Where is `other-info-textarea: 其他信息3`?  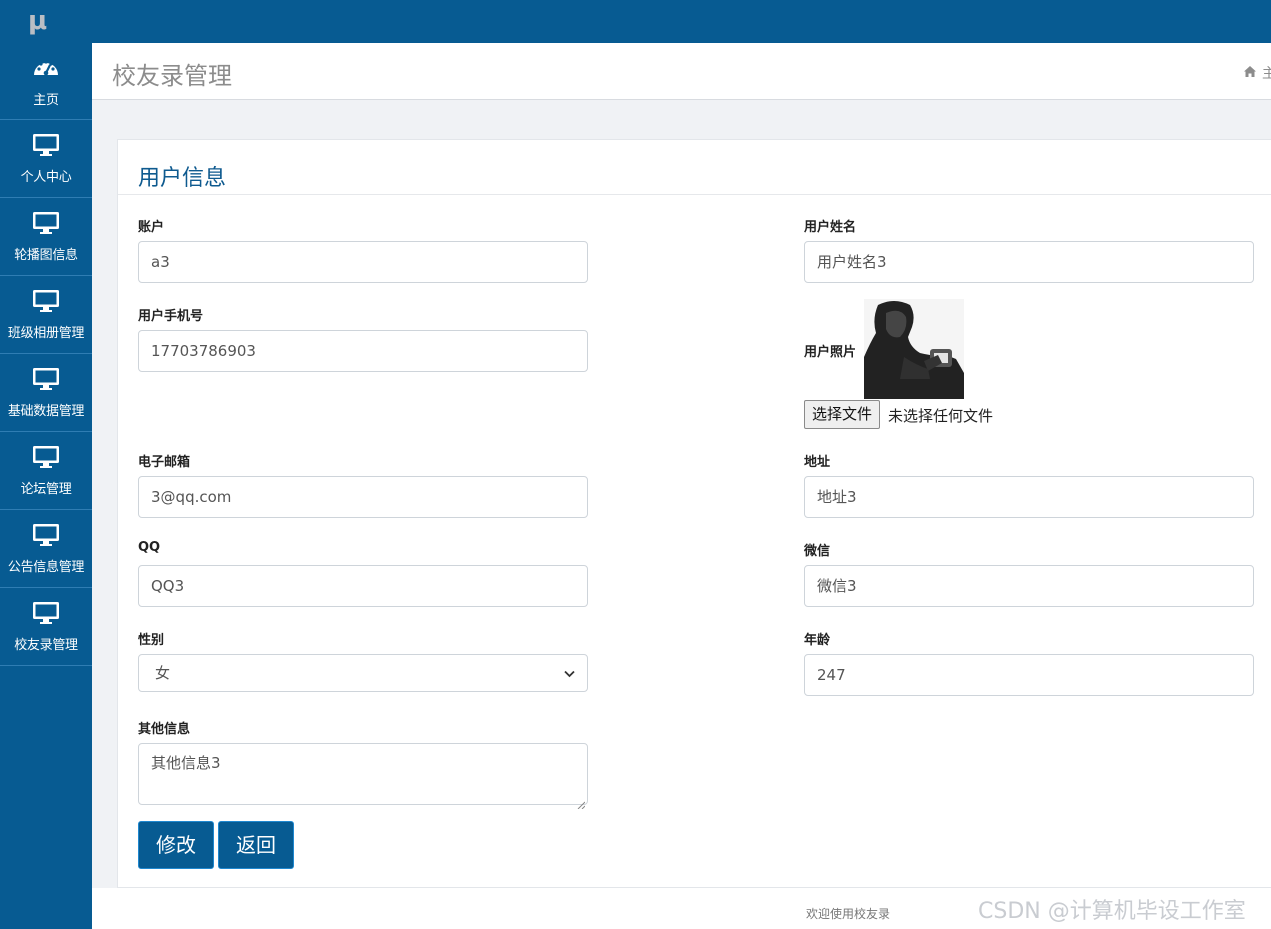 other-info-textarea: 其他信息3 is located at coordinates (363, 776).